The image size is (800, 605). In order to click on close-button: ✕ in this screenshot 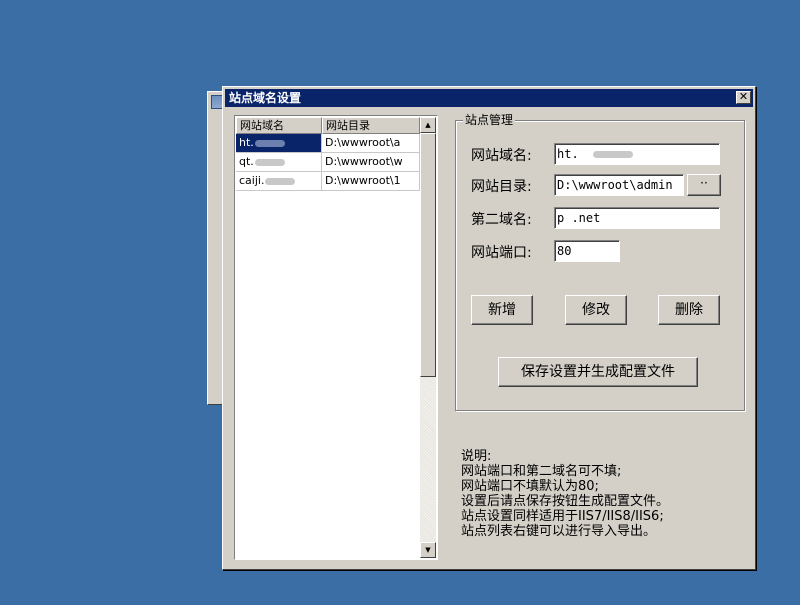, I will do `click(743, 97)`.